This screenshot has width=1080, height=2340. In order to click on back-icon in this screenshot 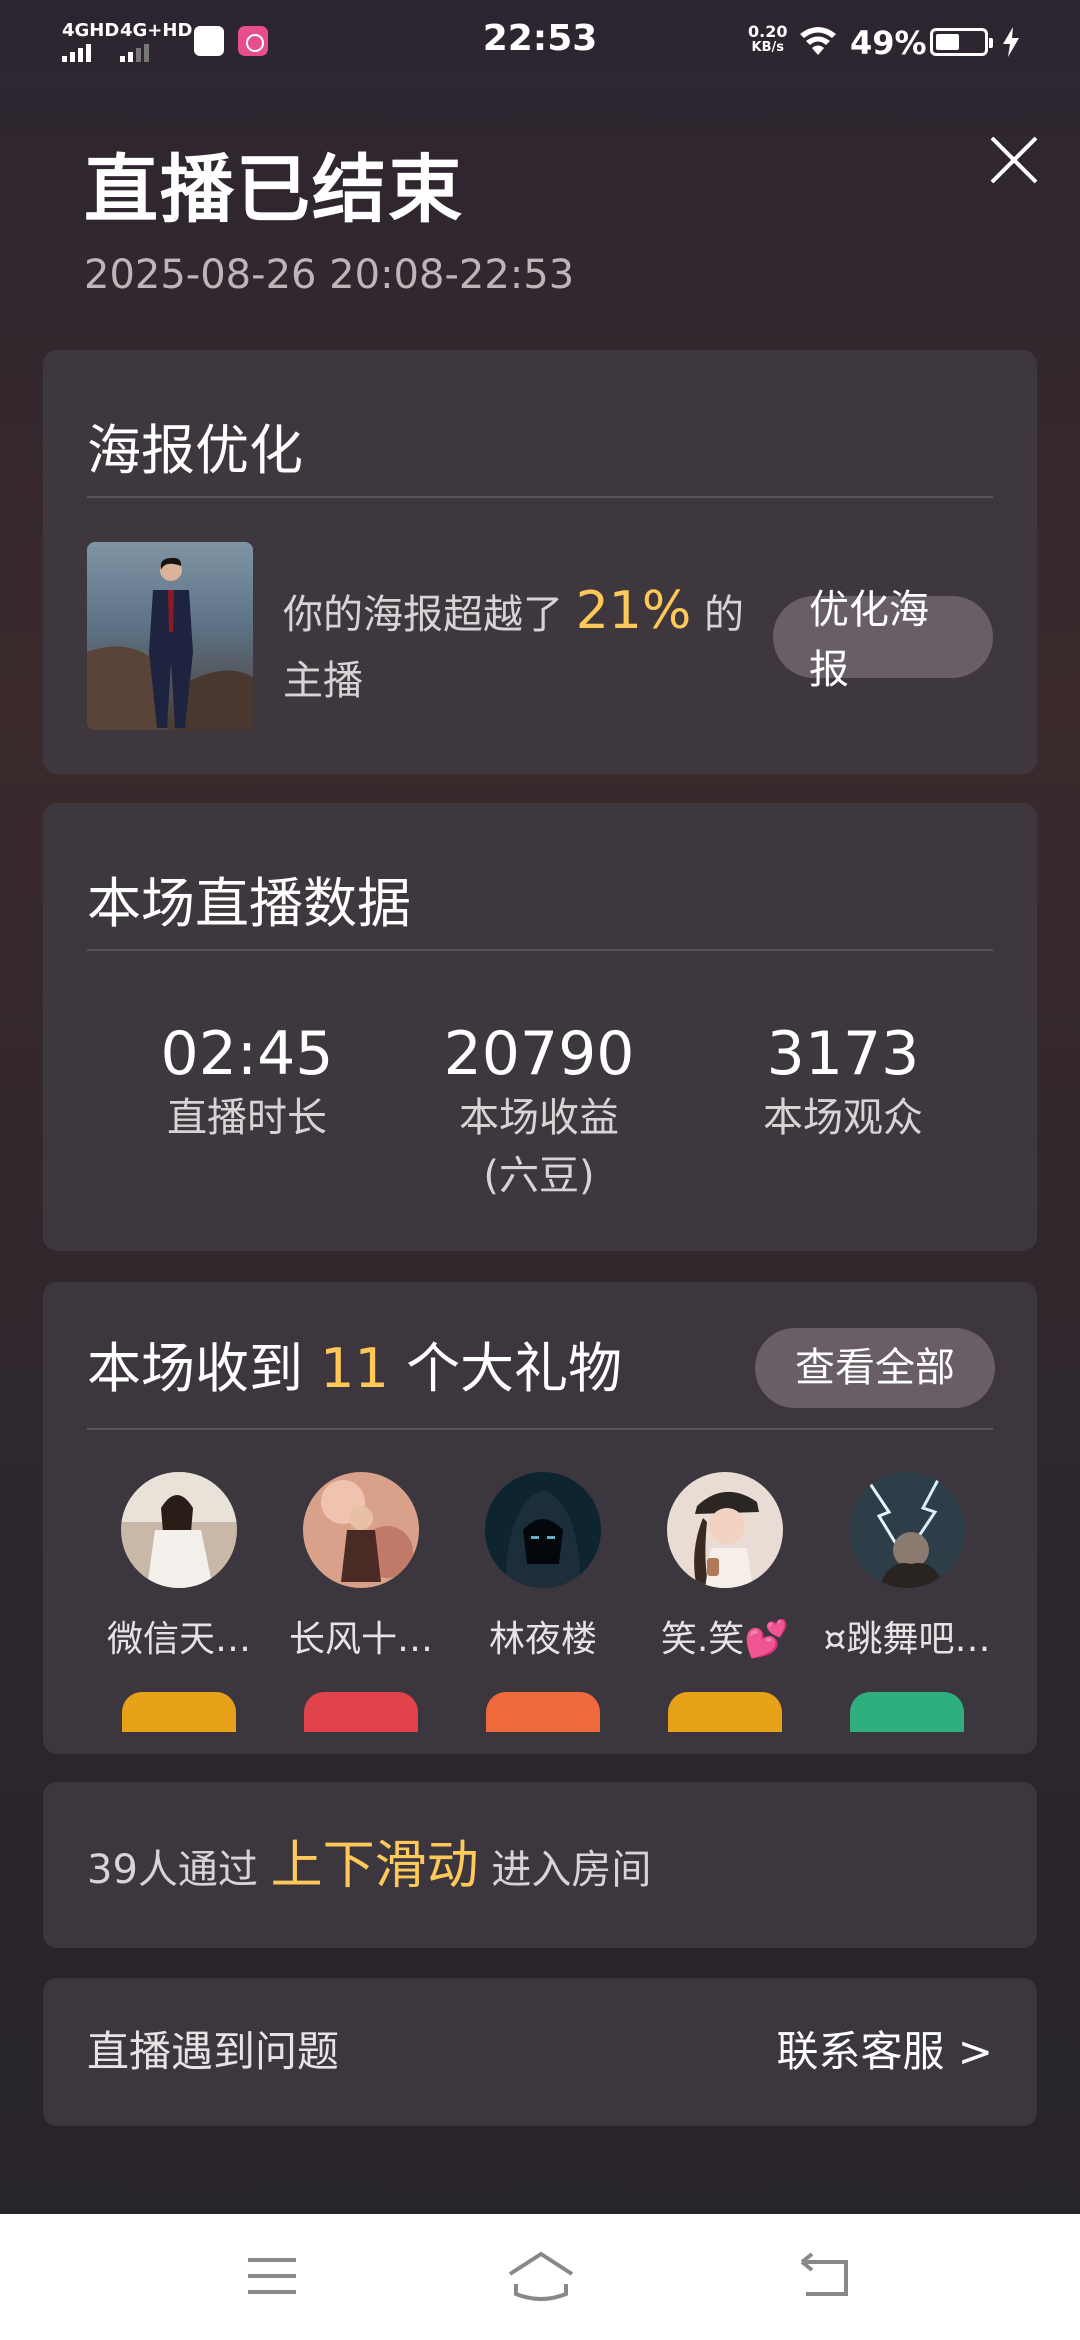, I will do `click(824, 2274)`.